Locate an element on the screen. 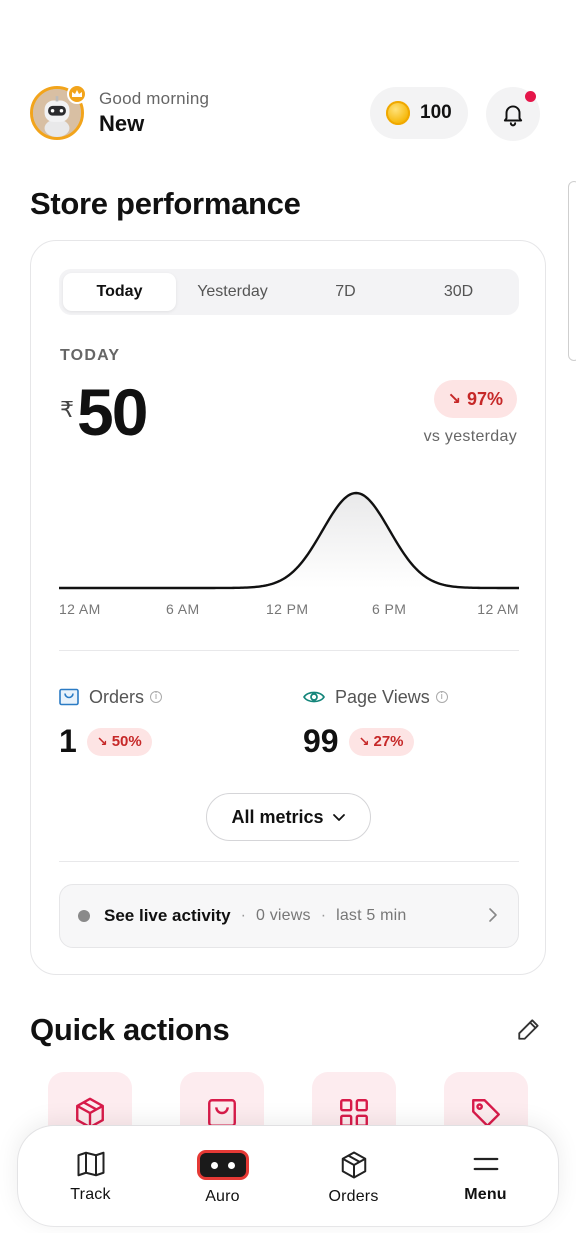  tab-today: Today is located at coordinates (119, 292).